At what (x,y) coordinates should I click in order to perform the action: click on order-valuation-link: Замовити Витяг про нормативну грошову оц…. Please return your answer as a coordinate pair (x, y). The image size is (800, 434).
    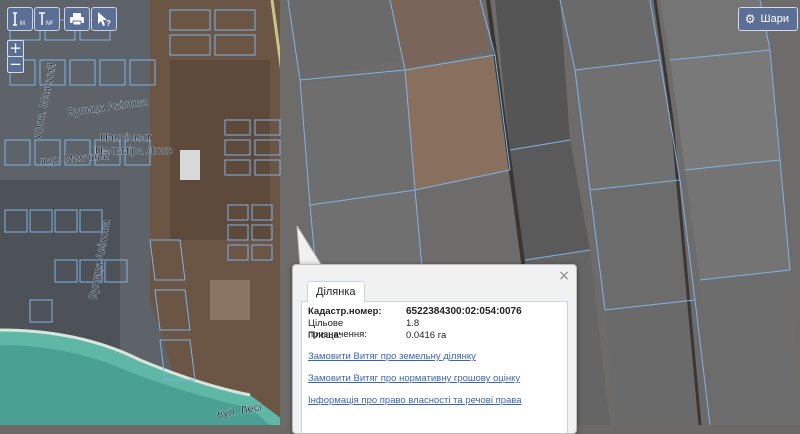
    Looking at the image, I should click on (414, 378).